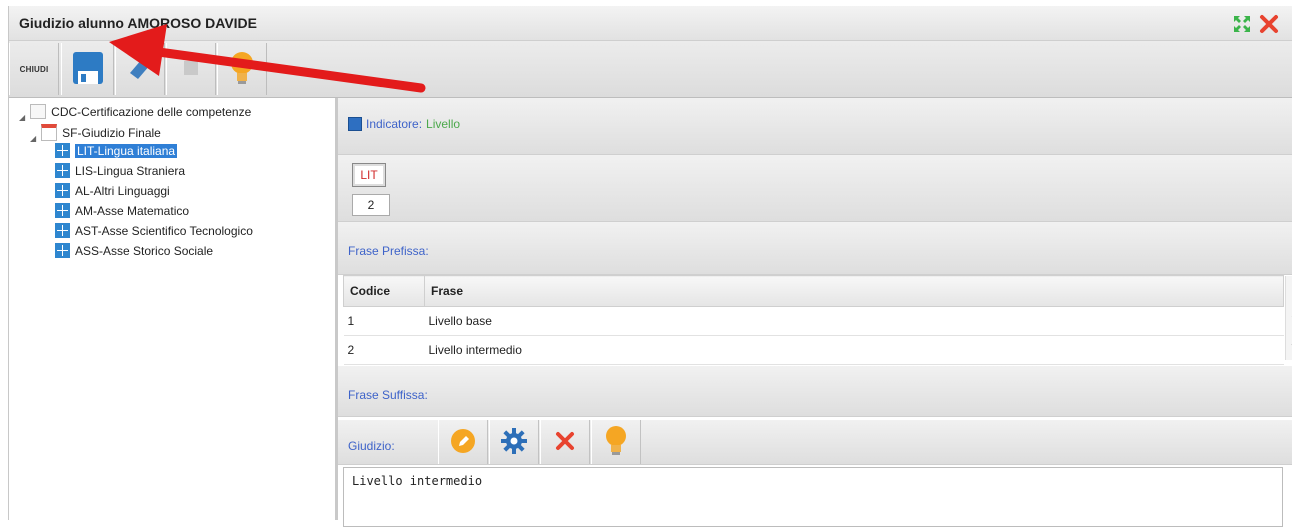 The image size is (1292, 527). I want to click on delete-button, so click(565, 442).